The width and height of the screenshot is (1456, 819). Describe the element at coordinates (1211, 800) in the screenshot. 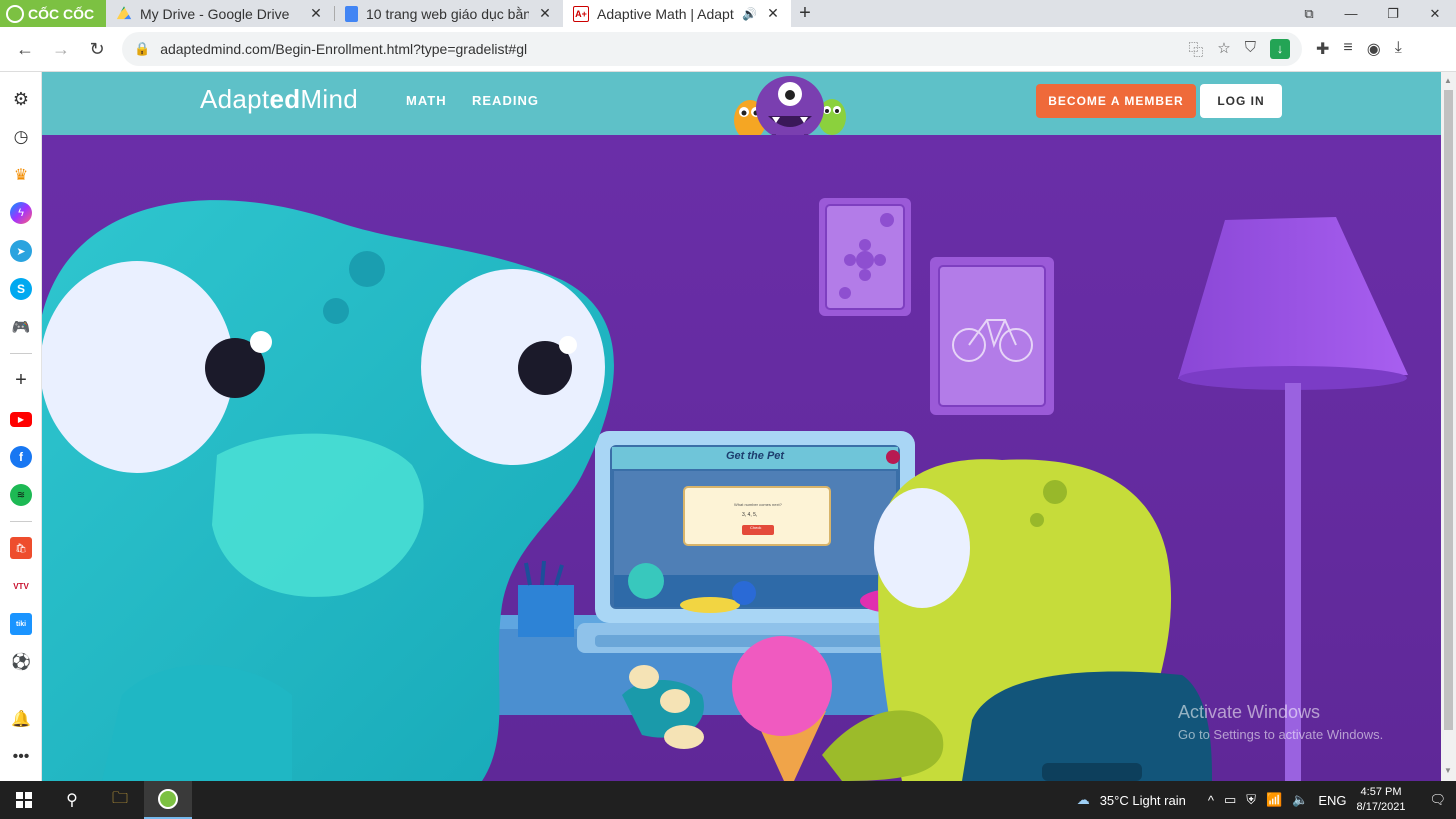

I see `tray-chevron-up-icon: ^` at that location.